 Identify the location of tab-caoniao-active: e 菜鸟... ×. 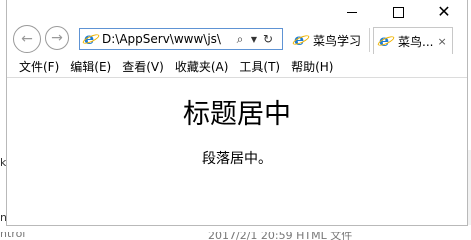
(413, 40).